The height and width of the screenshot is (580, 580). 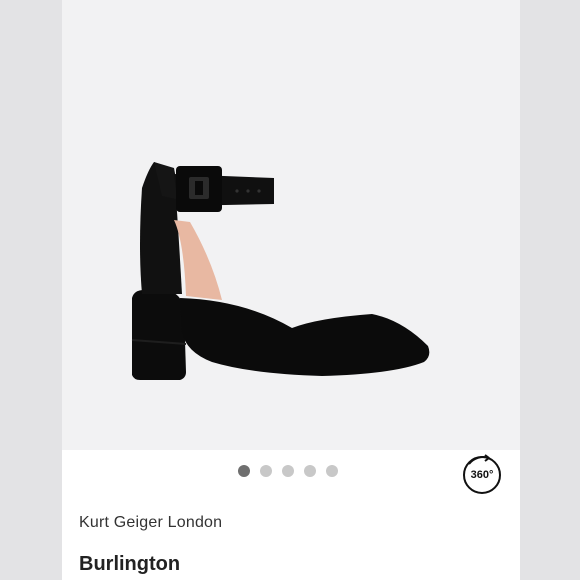 What do you see at coordinates (151, 522) in the screenshot?
I see `brand-name: Kurt Geiger London` at bounding box center [151, 522].